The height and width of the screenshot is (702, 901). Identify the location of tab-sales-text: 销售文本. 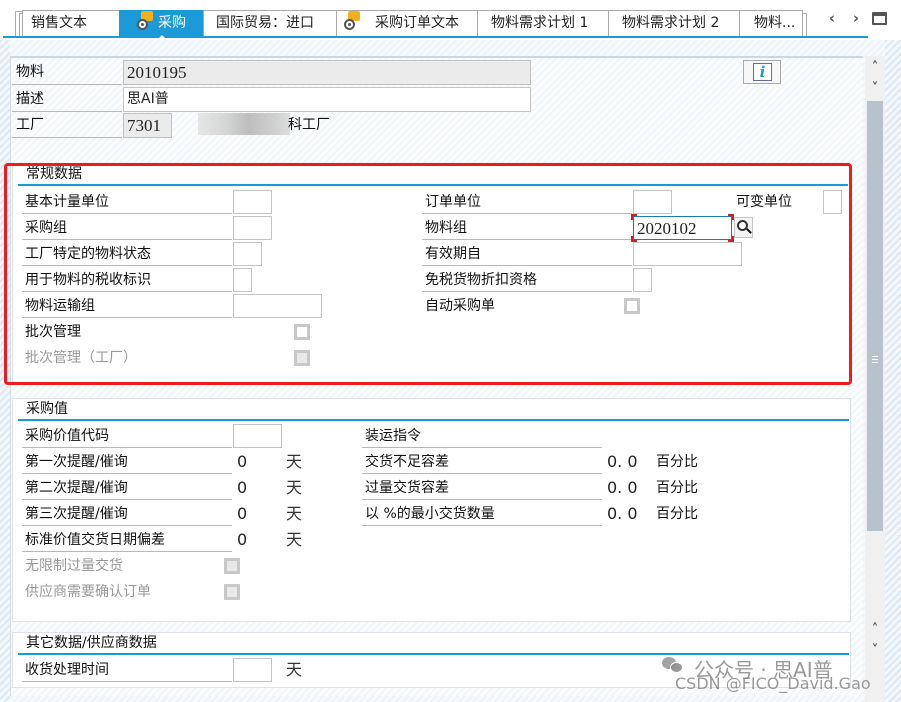
(71, 23).